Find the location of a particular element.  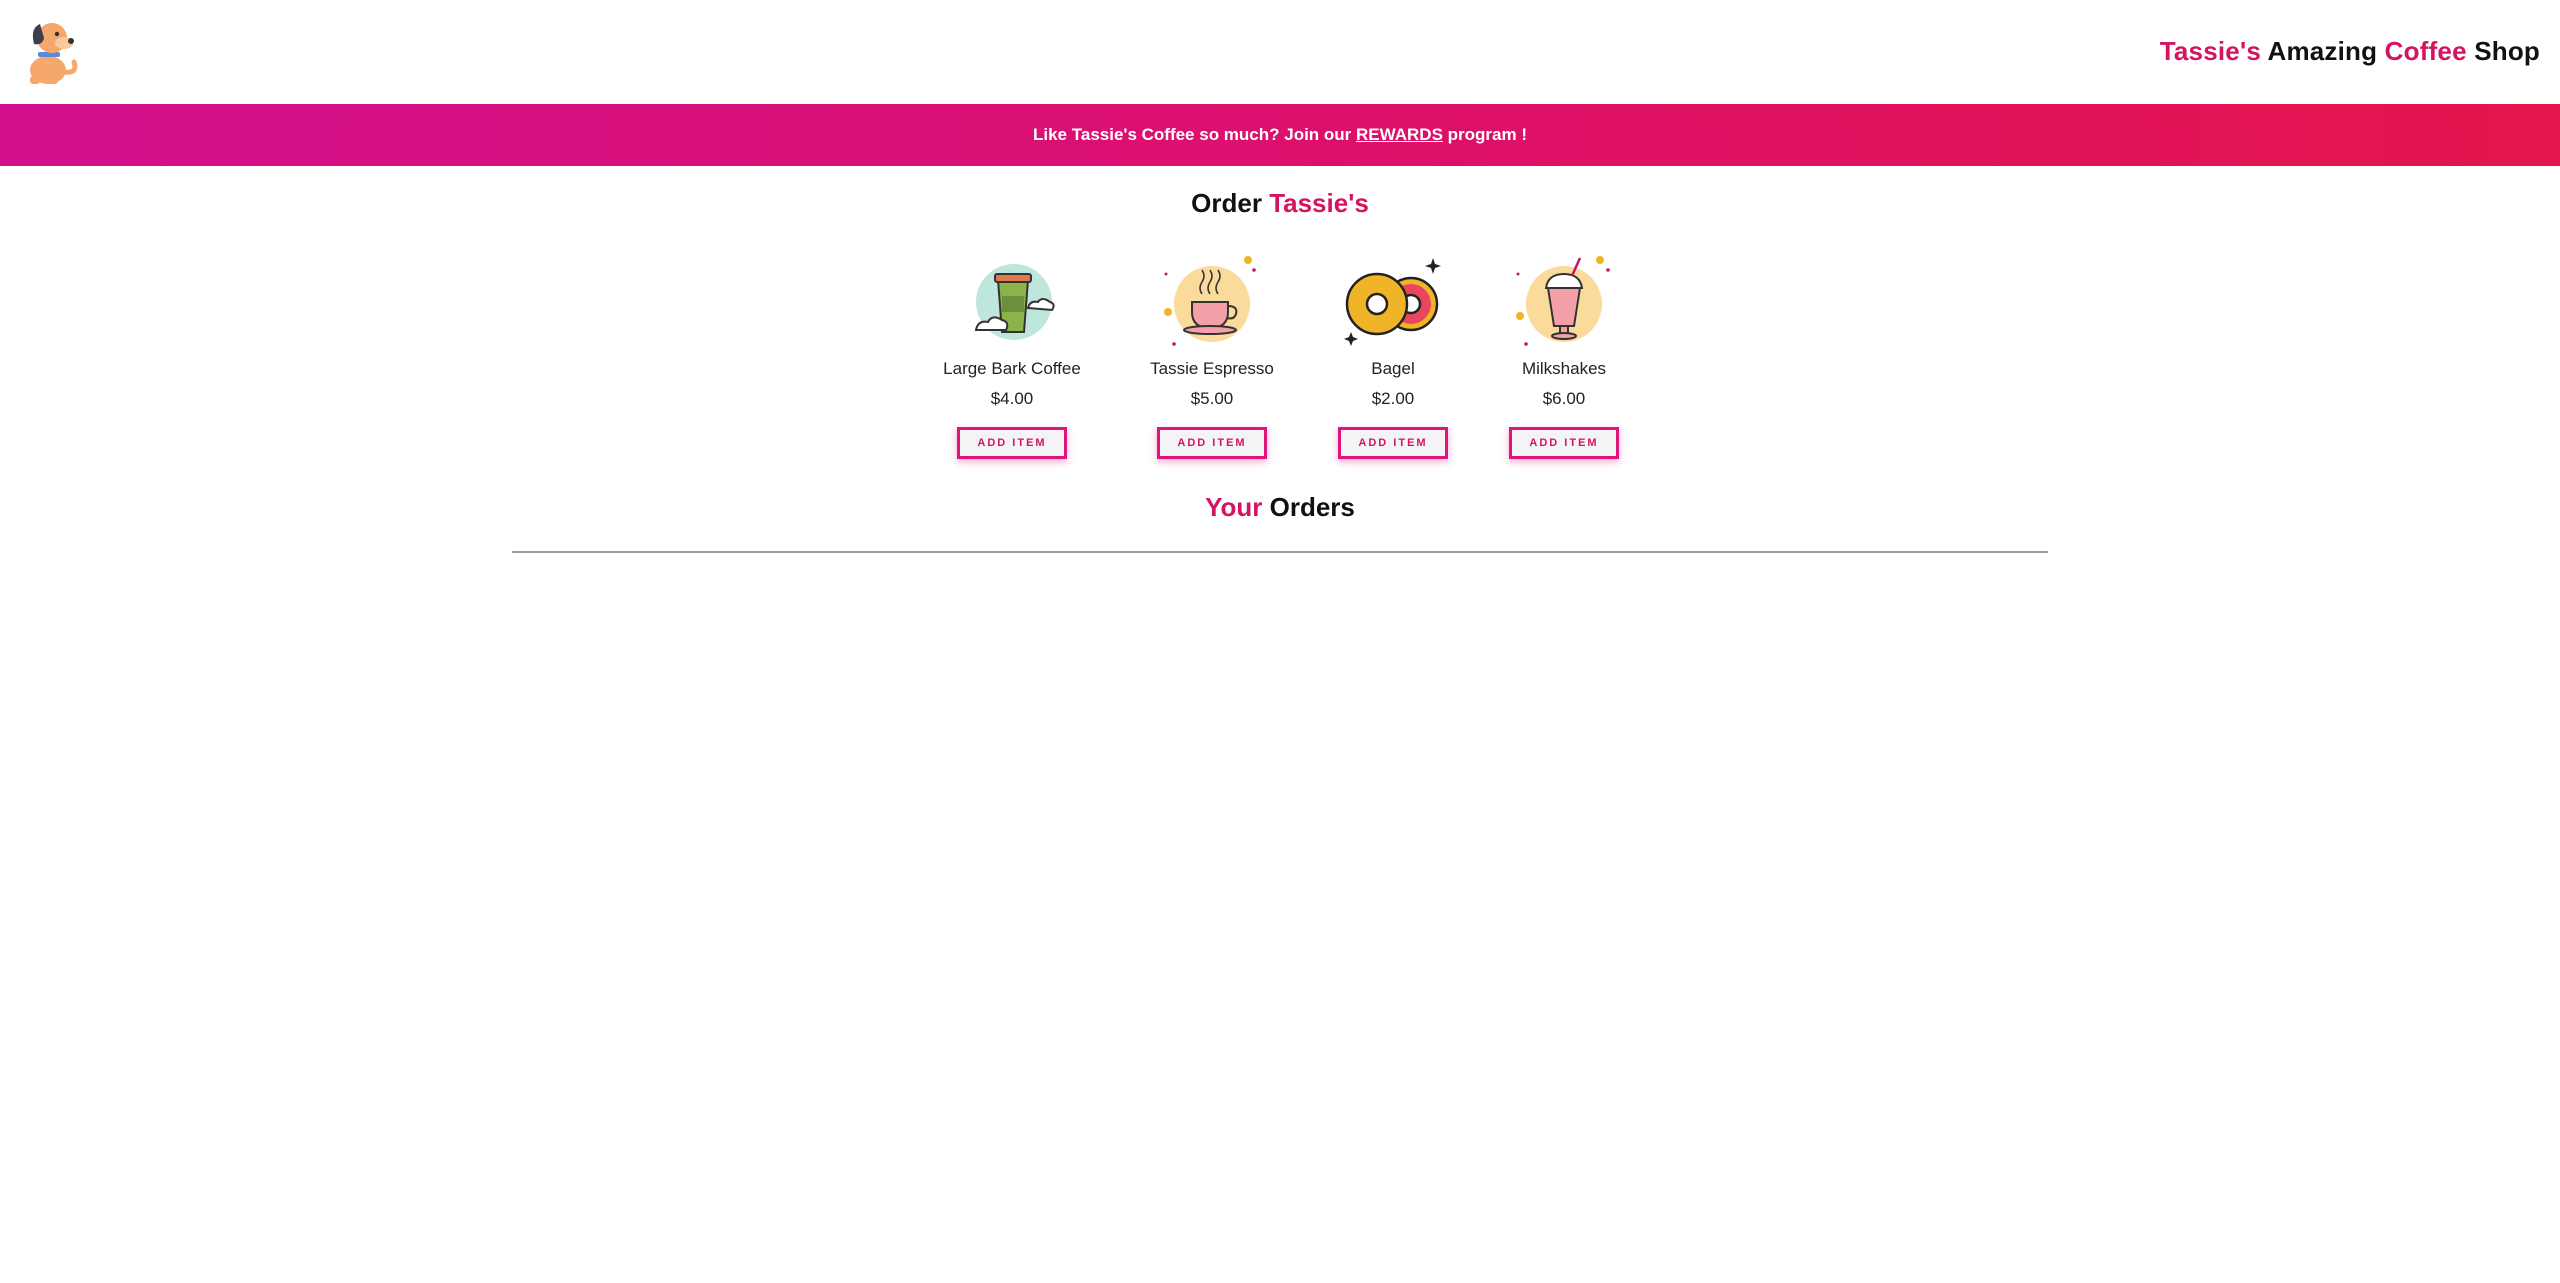

orders-section-title: Your Orders is located at coordinates (1280, 509).